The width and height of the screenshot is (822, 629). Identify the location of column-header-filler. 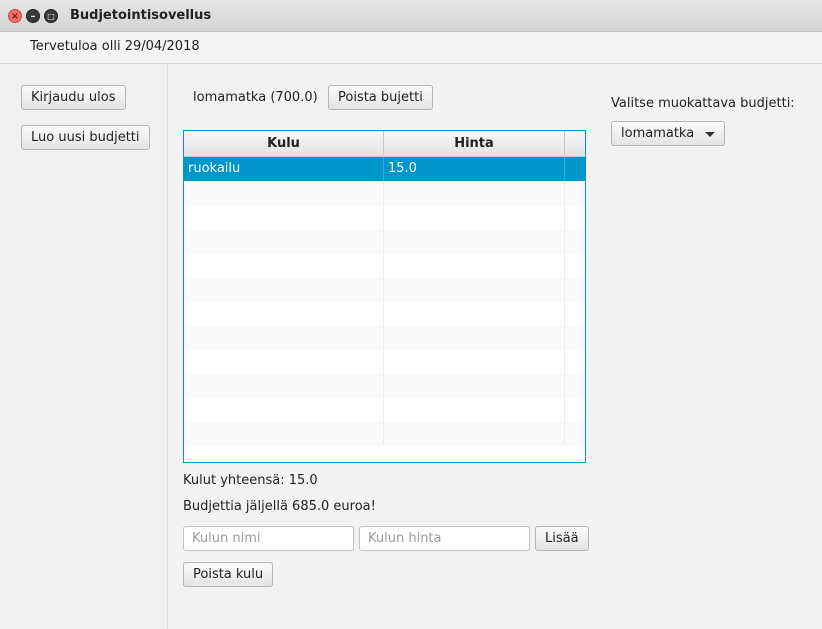
(575, 143).